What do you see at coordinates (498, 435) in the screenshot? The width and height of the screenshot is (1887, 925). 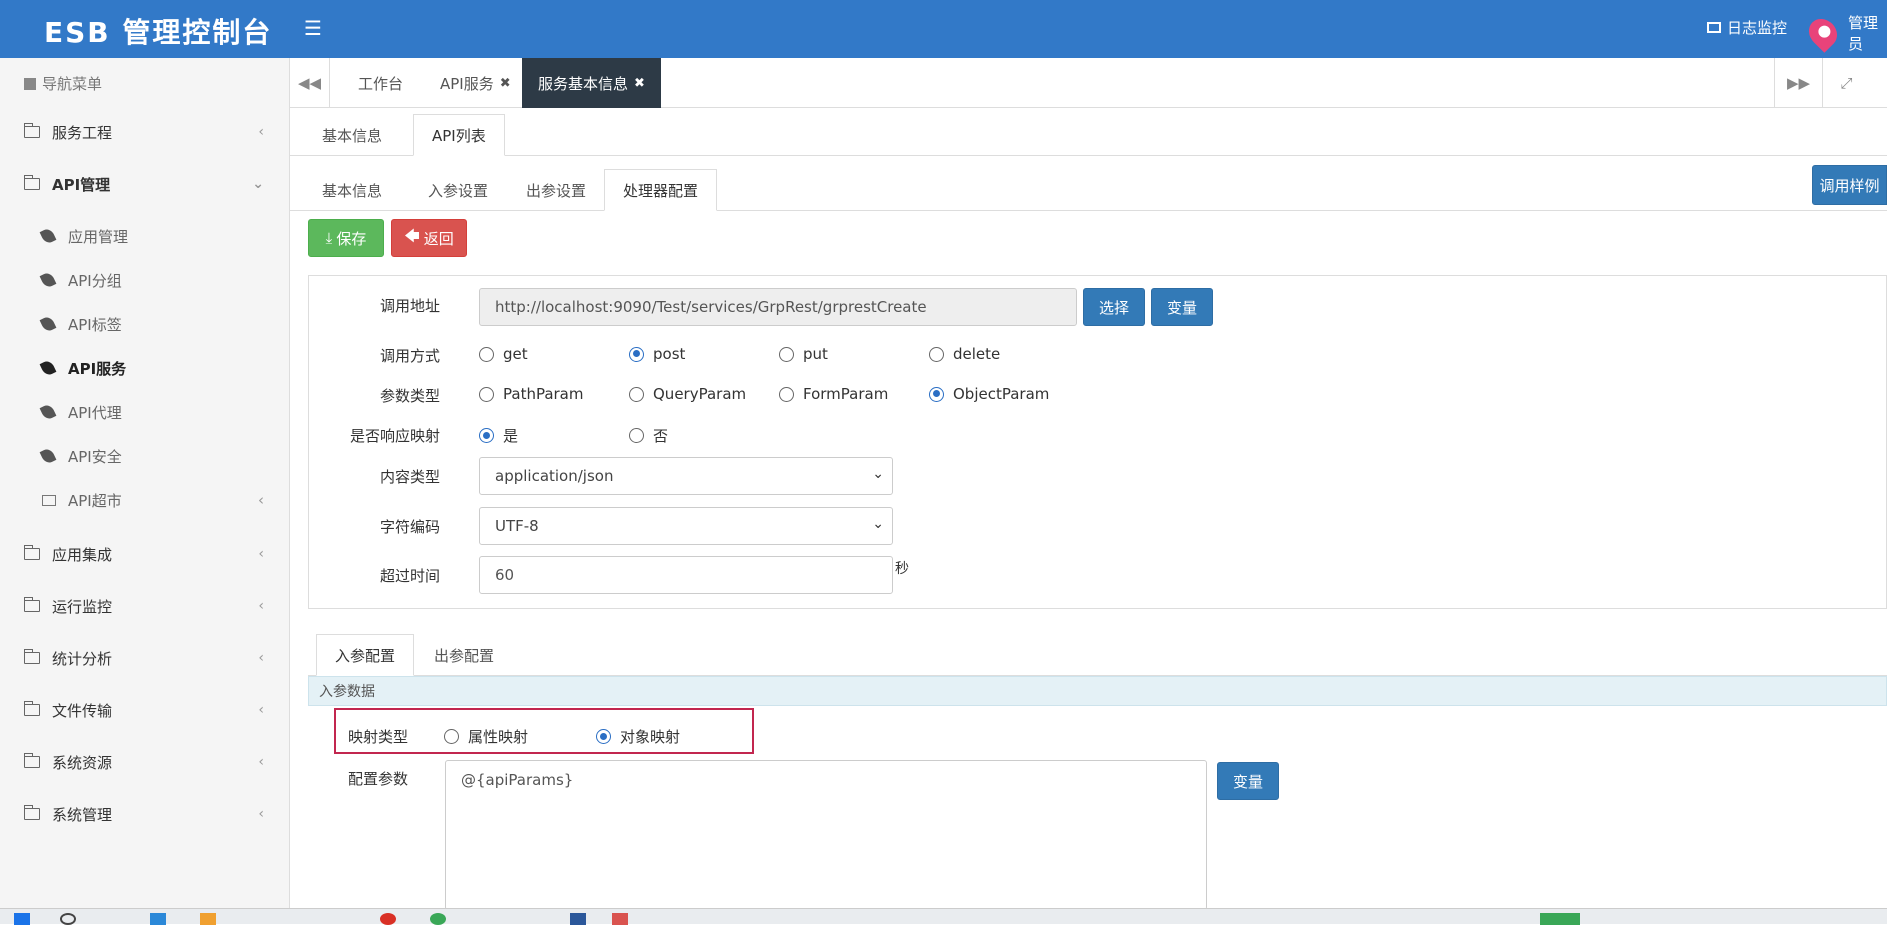 I see `response-map-radio-yes: 是` at bounding box center [498, 435].